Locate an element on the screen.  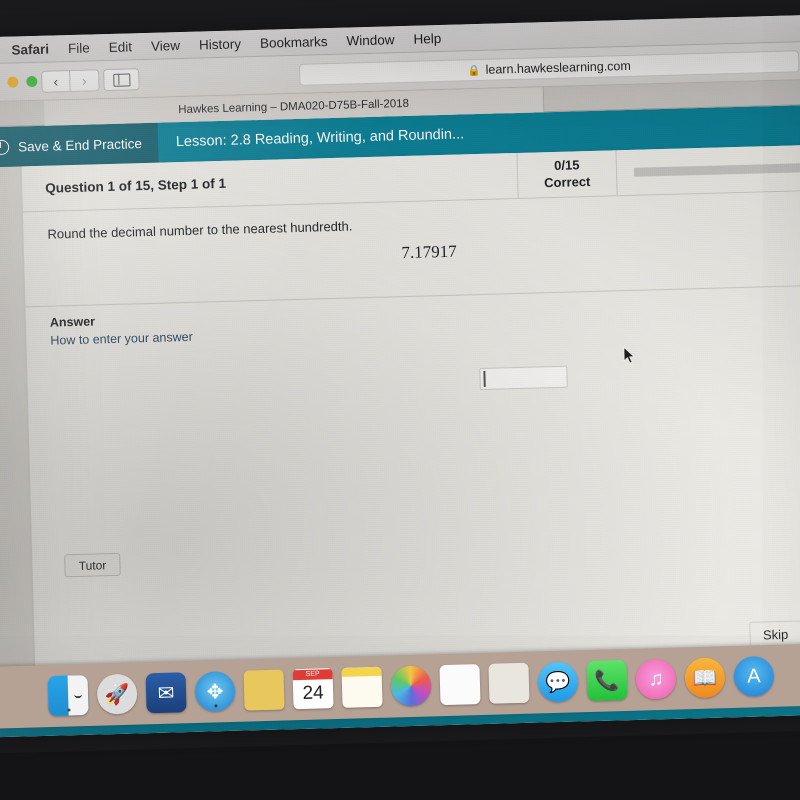
dock-icon-launchpad: 🚀 is located at coordinates (117, 694).